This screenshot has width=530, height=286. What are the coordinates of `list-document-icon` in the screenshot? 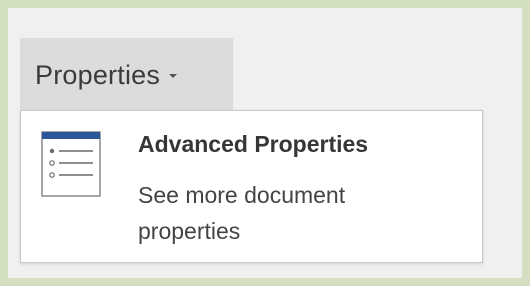 It's located at (71, 164).